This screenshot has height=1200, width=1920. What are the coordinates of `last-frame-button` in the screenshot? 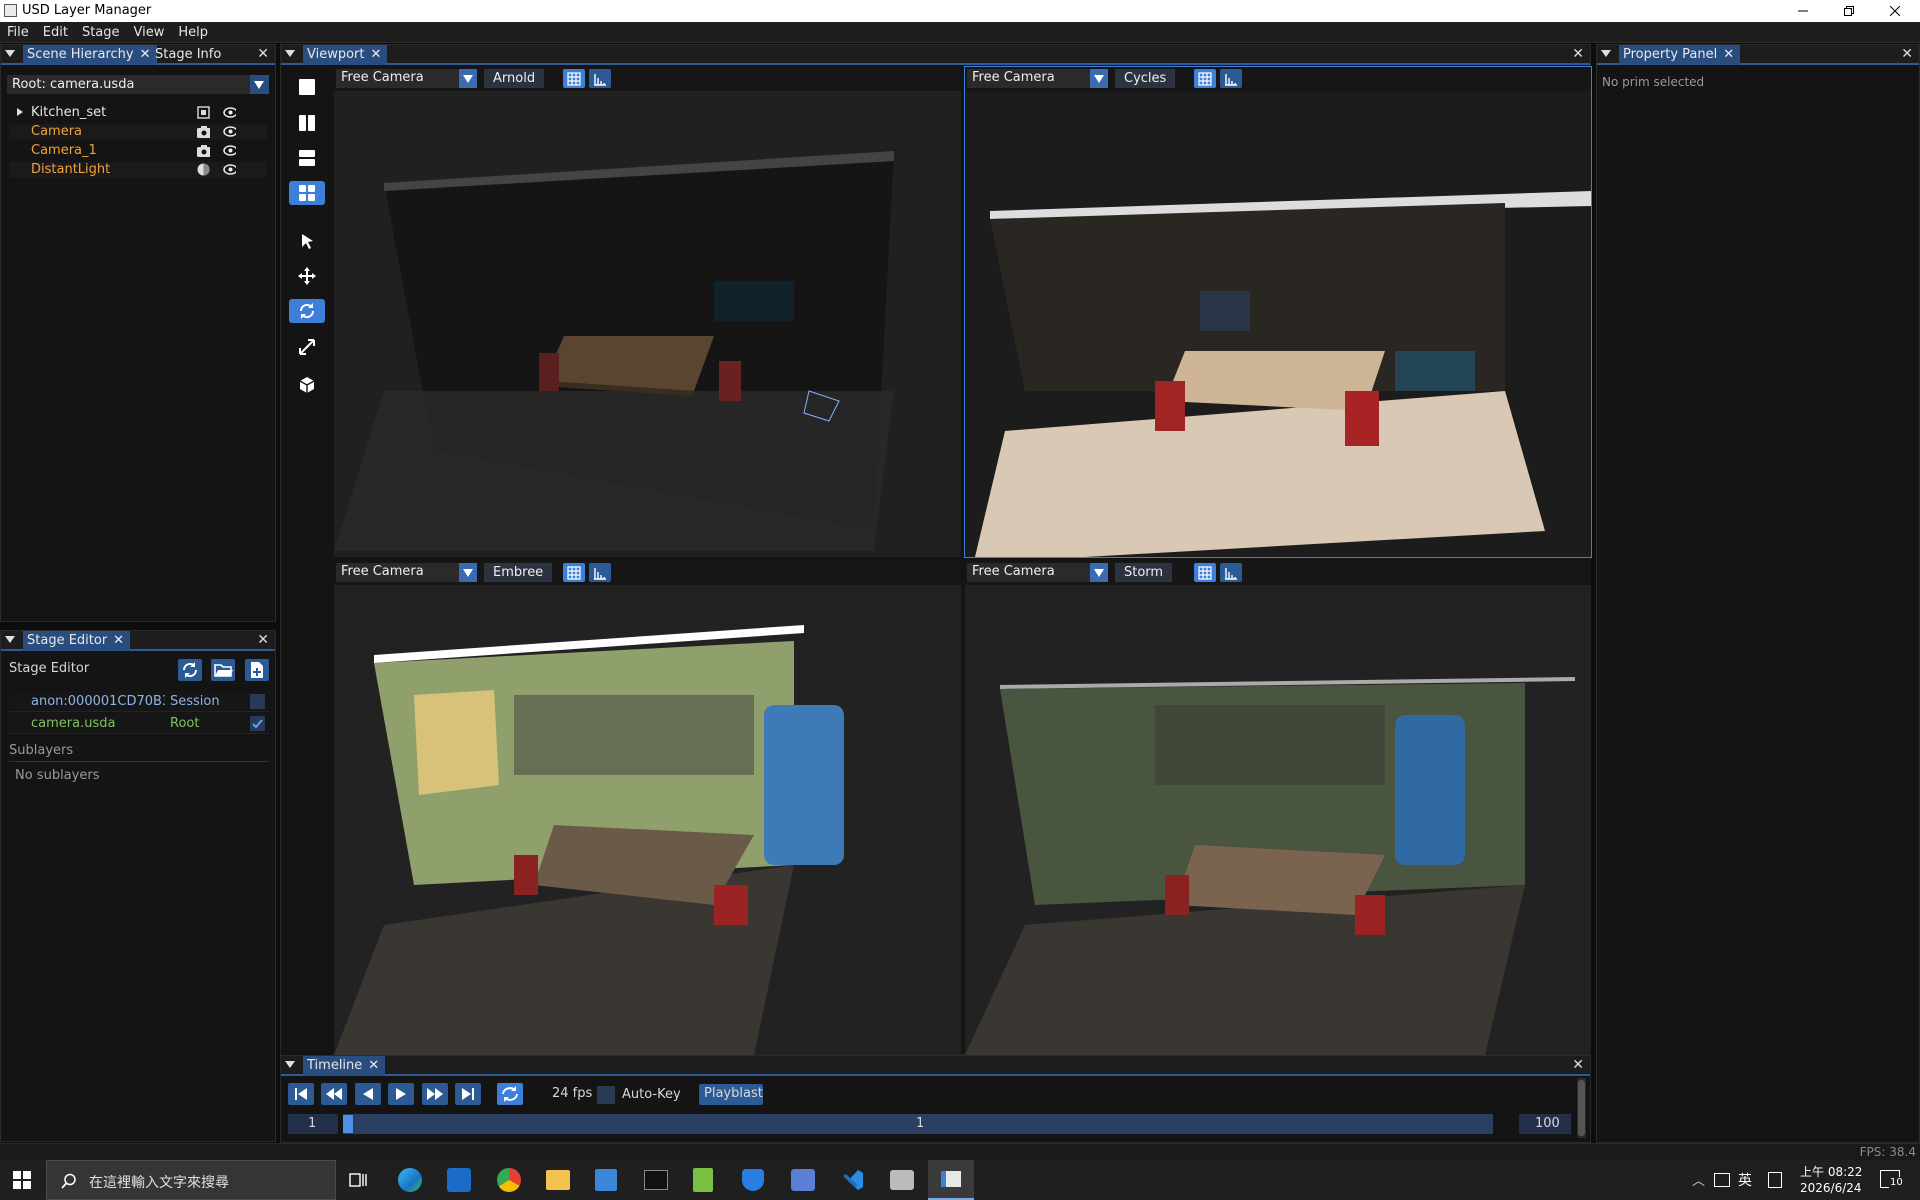 It's located at (468, 1094).